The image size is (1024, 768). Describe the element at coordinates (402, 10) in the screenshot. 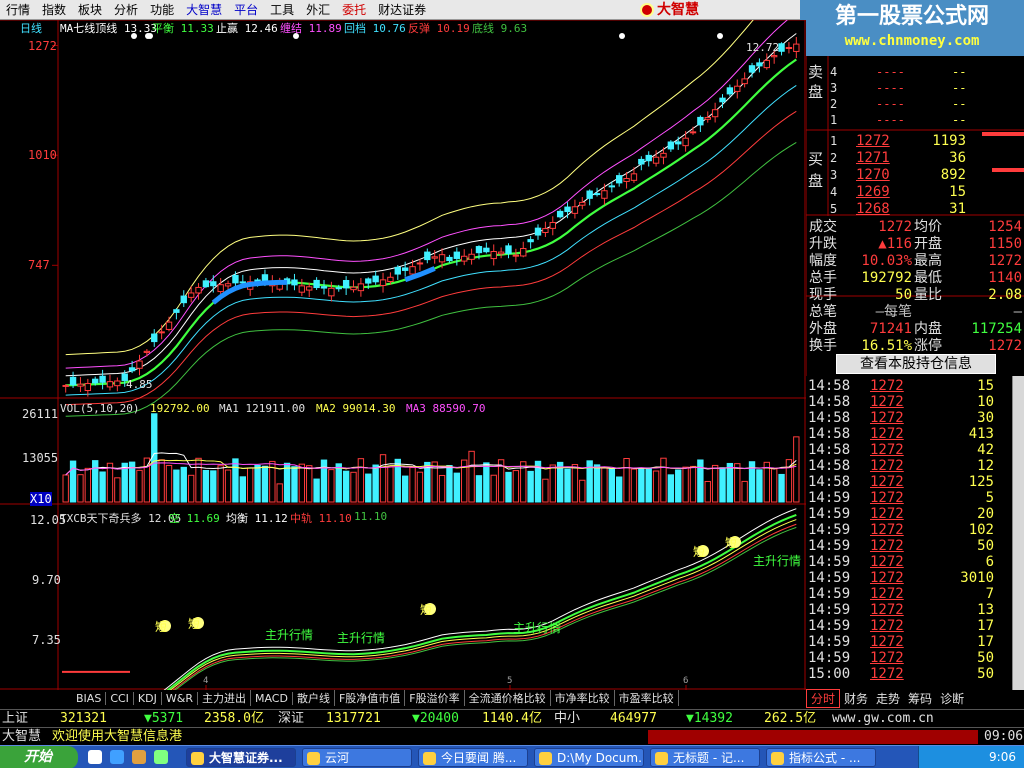

I see `menu-item: 财达证券` at that location.